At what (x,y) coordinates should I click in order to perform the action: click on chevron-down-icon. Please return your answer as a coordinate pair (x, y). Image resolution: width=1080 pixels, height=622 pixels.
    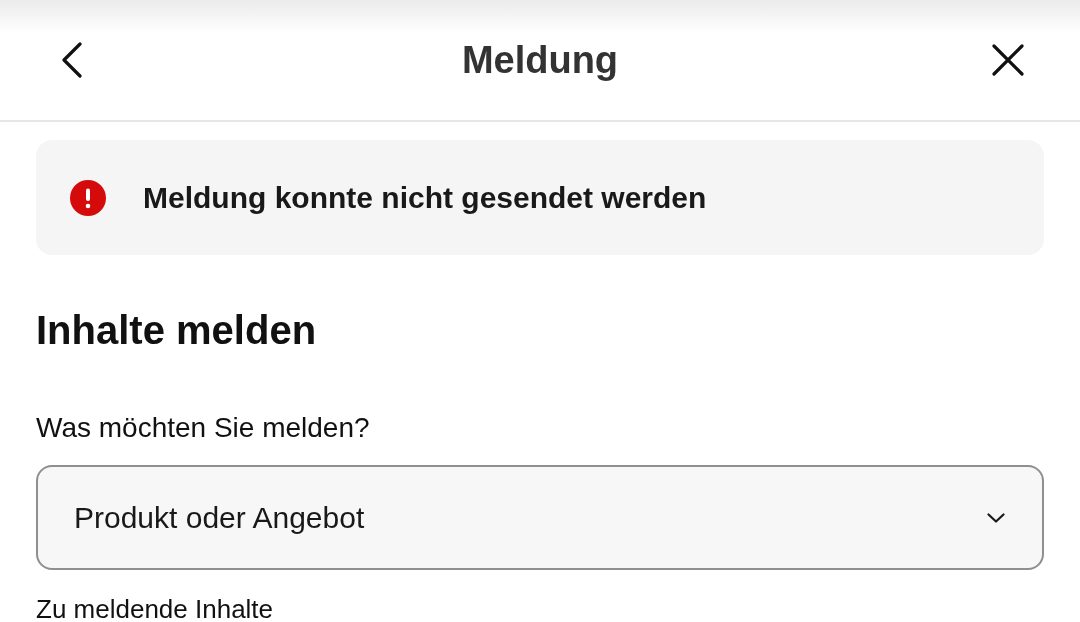
    Looking at the image, I should click on (996, 517).